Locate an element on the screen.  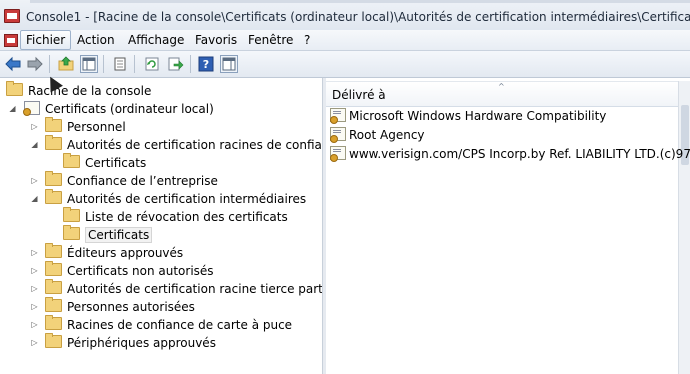
title-bar-strip is located at coordinates (360, 1).